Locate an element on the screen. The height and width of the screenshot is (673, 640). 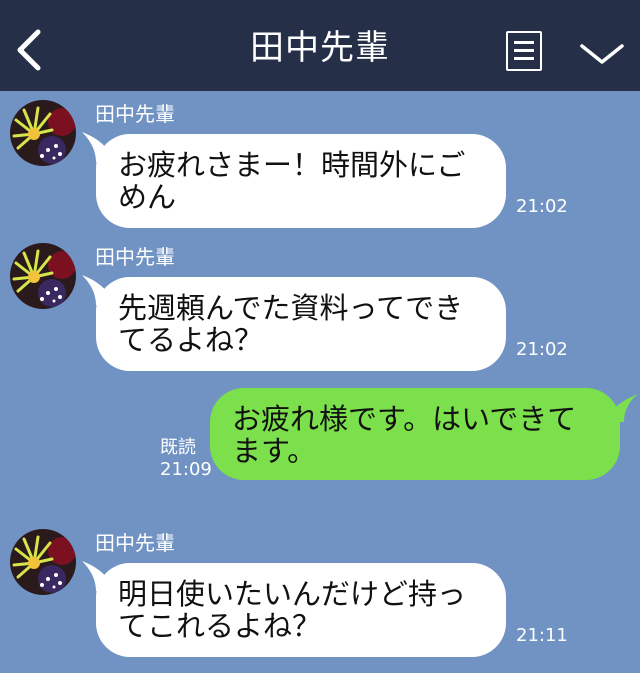
message-bubble: お疲れさまー！時間外にご めん is located at coordinates (301, 181).